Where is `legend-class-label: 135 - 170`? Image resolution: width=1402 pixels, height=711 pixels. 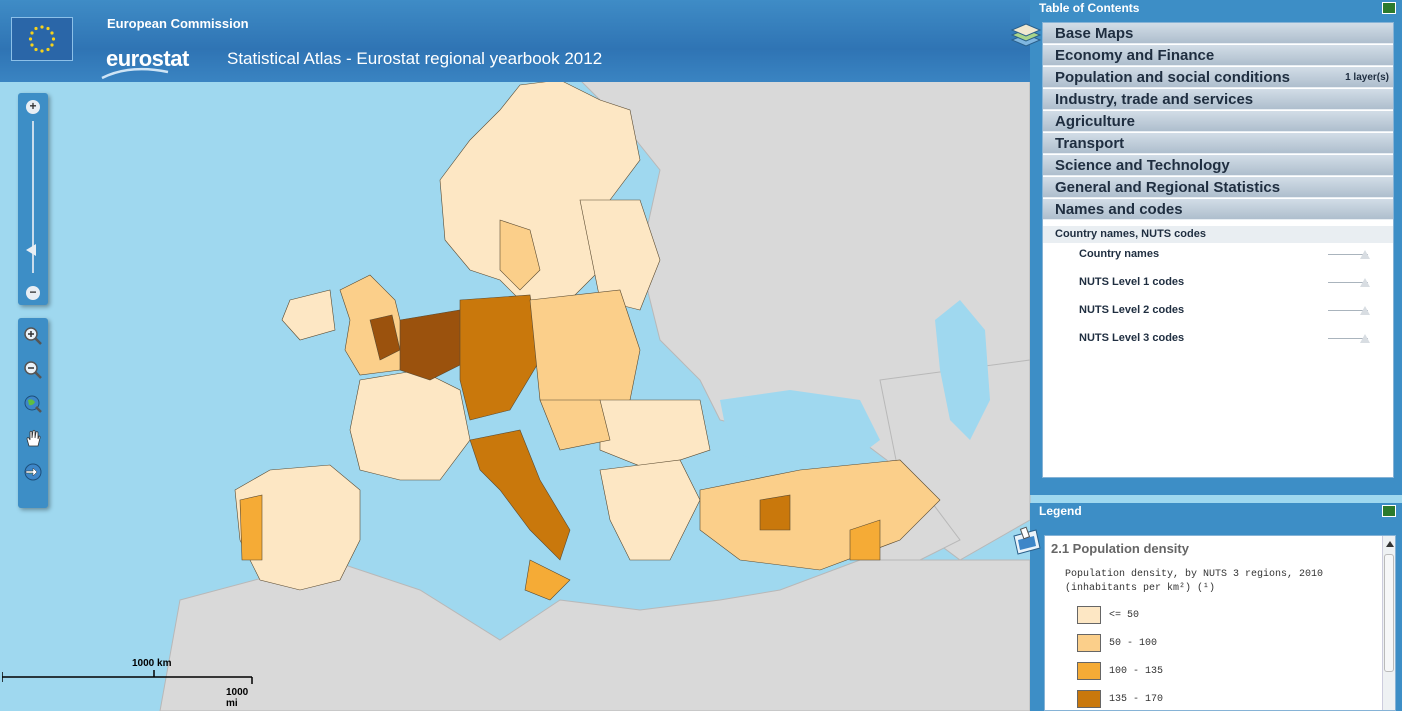
legend-class-label: 135 - 170 is located at coordinates (1136, 699).